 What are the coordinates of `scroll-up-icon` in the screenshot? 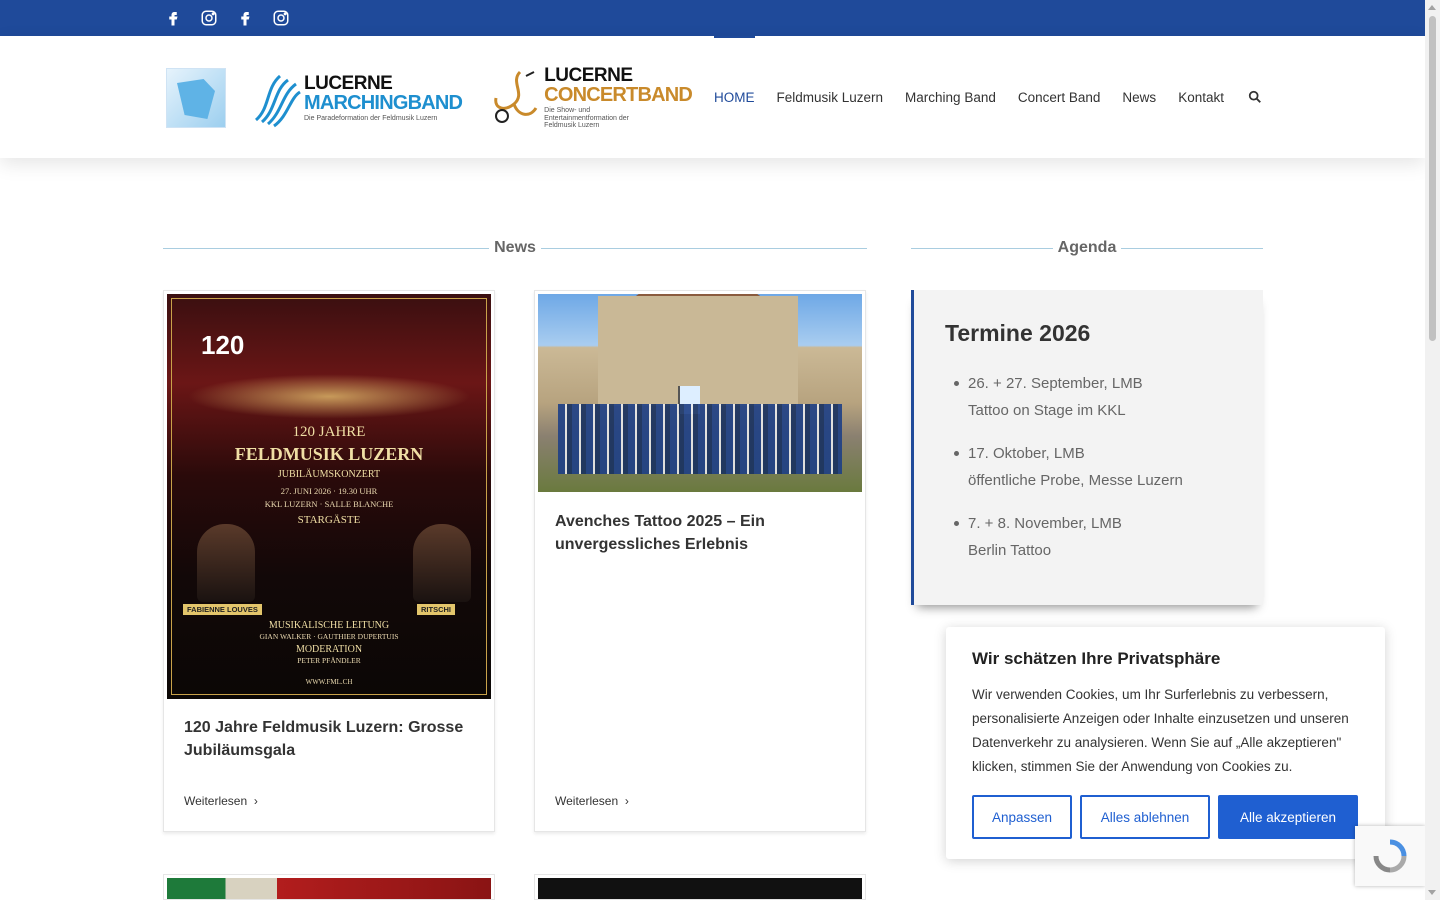 It's located at (1432, 7).